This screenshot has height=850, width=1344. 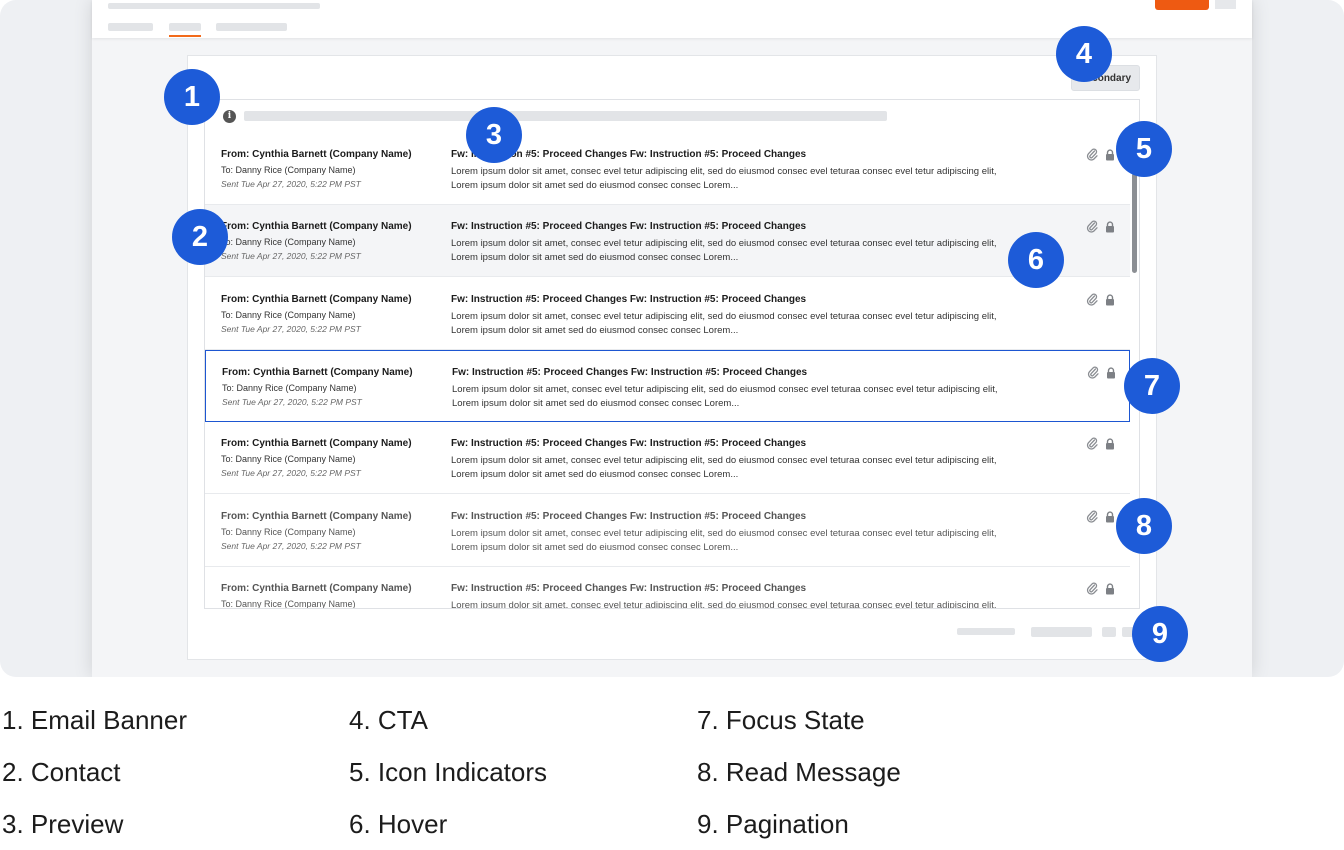 I want to click on legend-item-9: 9. Pagination, so click(x=773, y=824).